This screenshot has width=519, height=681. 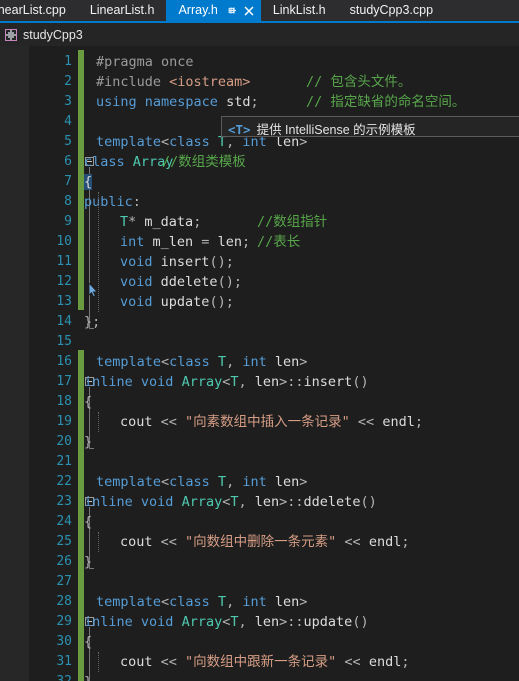 I want to click on code-line: void ddelete();, so click(x=181, y=282).